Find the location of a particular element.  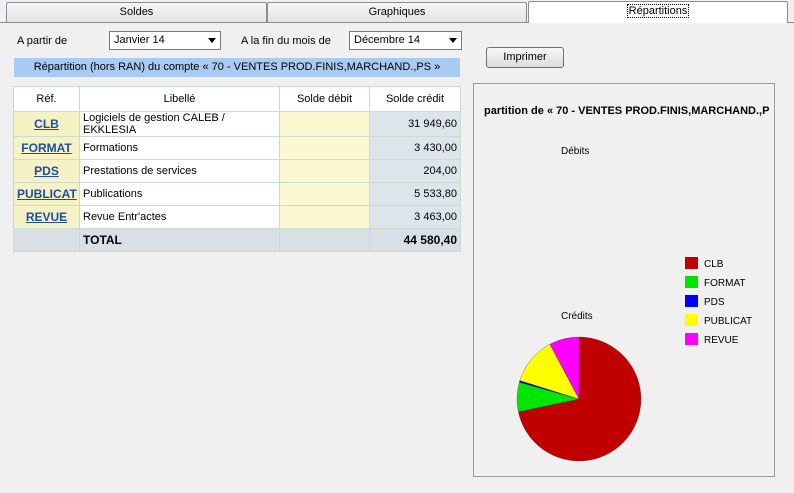

print-button: Imprimer is located at coordinates (525, 57).